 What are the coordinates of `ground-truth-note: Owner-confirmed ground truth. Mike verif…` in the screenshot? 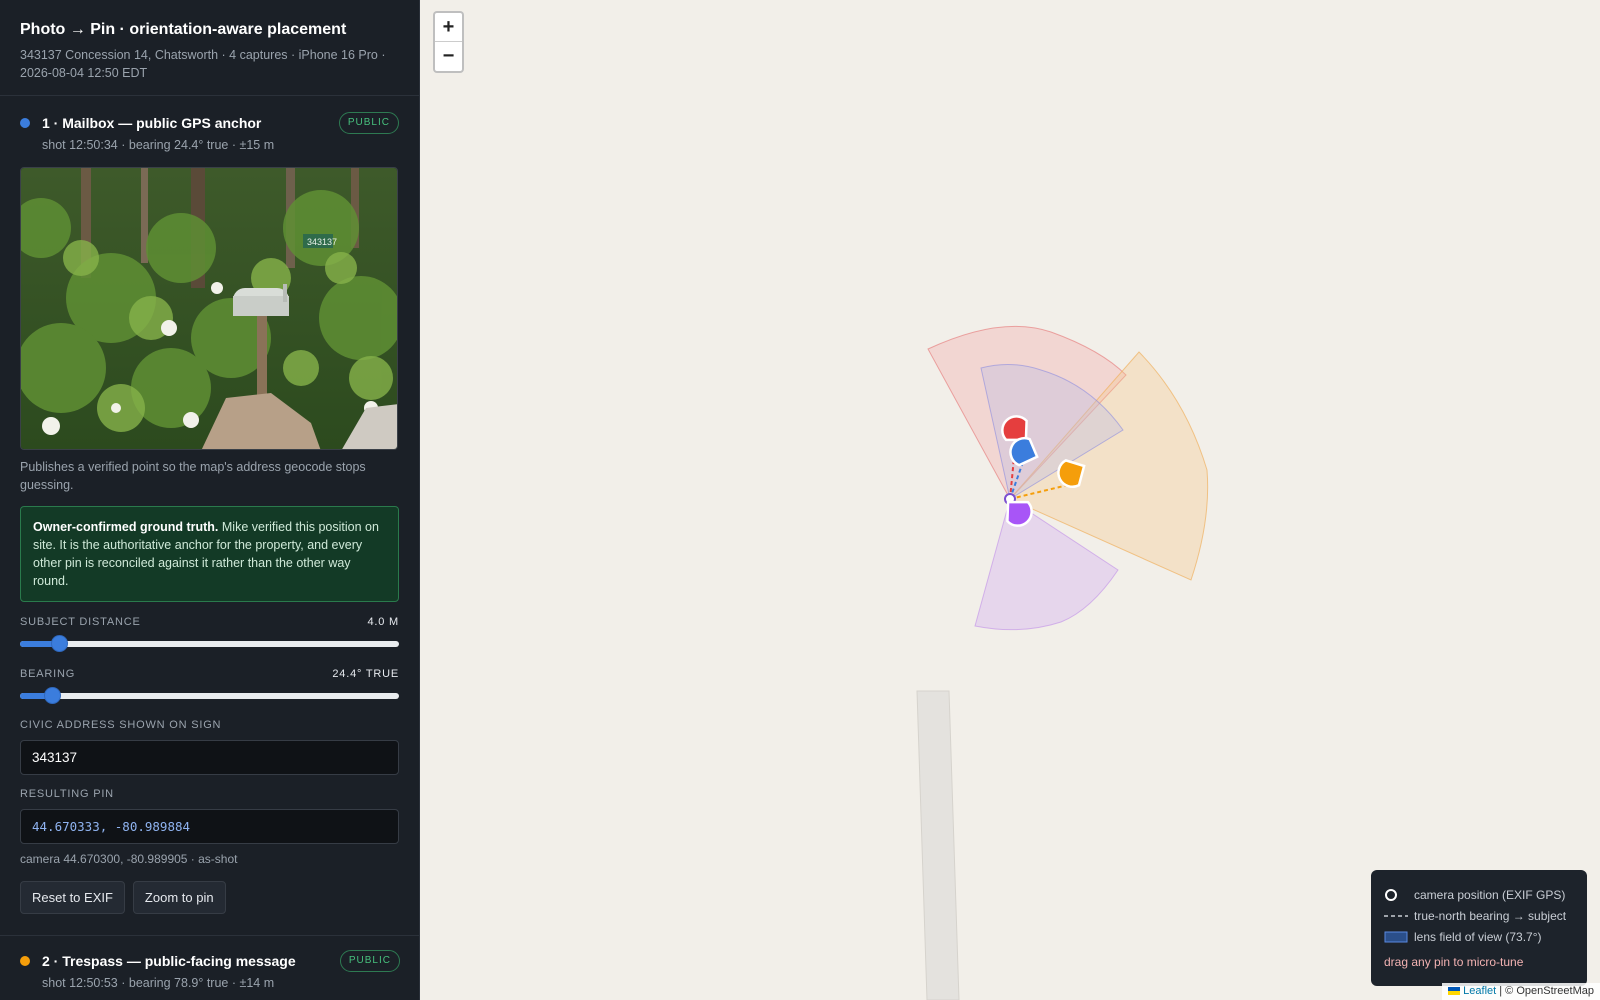 It's located at (209, 554).